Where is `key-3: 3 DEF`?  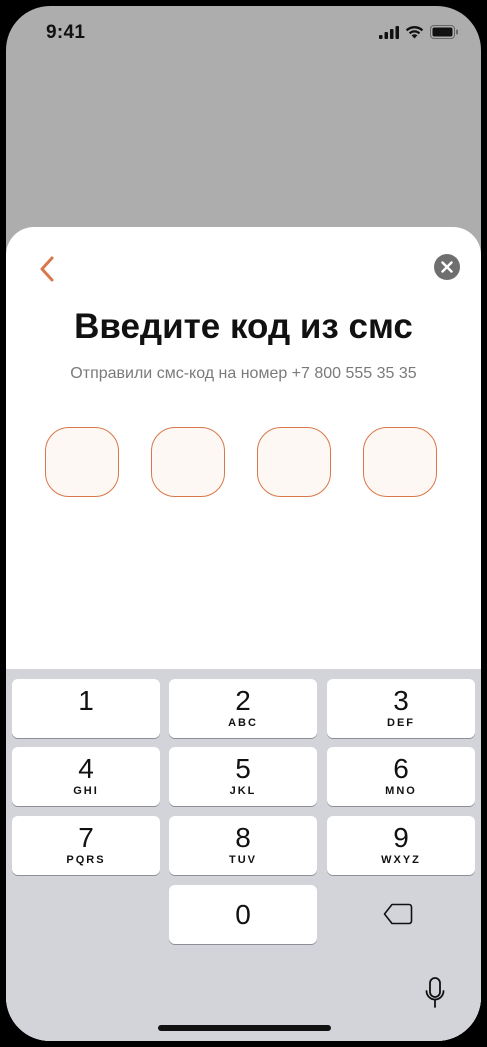
key-3: 3 DEF is located at coordinates (401, 708).